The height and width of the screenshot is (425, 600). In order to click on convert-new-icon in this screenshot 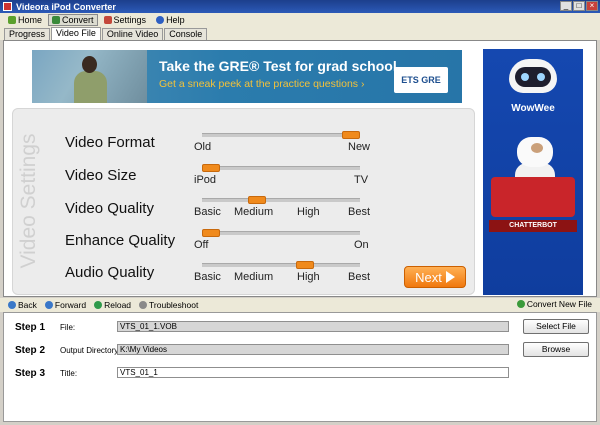, I will do `click(520, 304)`.